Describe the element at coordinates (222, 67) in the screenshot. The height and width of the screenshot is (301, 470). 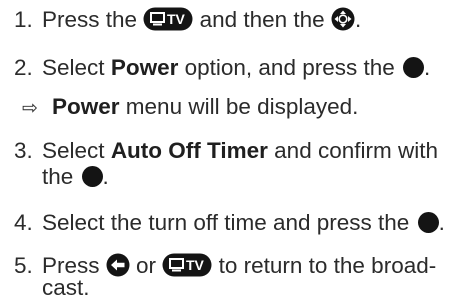
I see `step-2: 2. Select Power option, and press the .` at that location.